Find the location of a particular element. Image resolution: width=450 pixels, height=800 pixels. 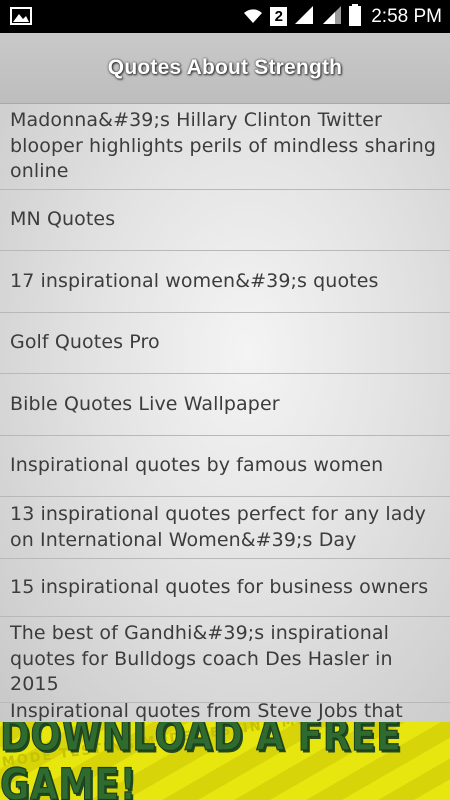

list-item-label: Golf Quotes Pro is located at coordinates (85, 342).